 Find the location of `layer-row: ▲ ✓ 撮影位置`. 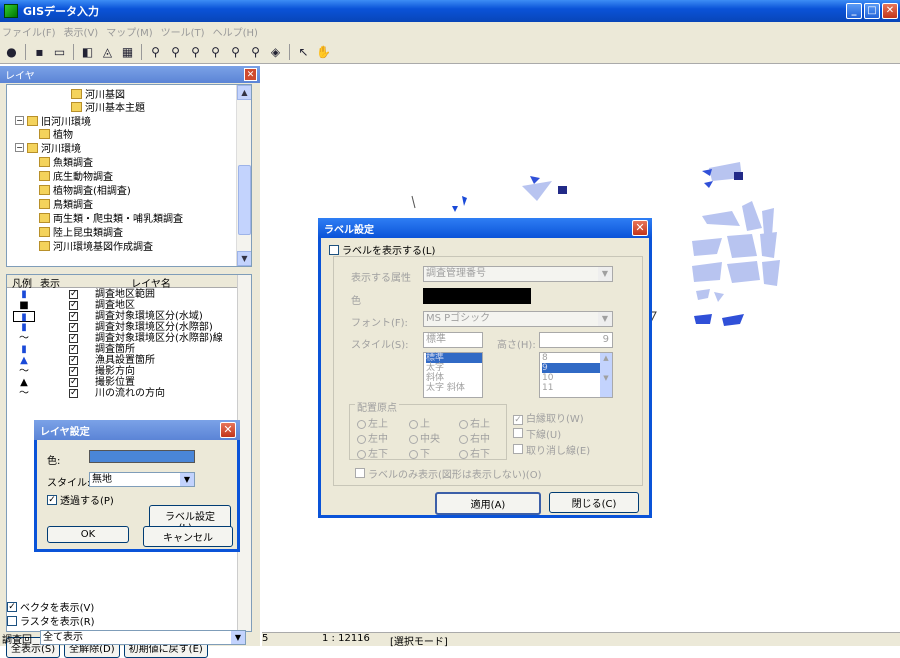

layer-row: ▲ ✓ 撮影位置 is located at coordinates (123, 382).